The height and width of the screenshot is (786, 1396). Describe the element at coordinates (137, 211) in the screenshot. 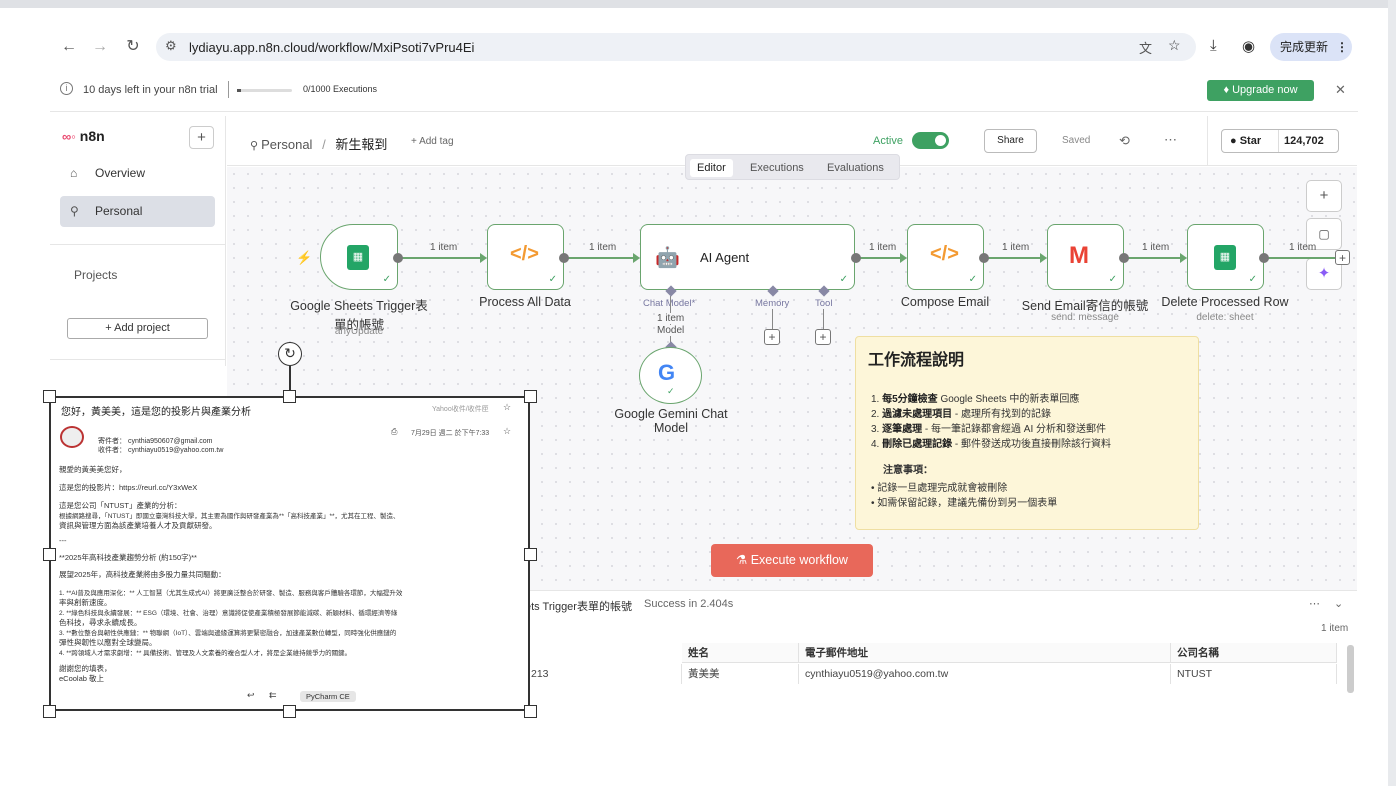

I see `sidebar-item-personal: ⚲ Personal` at that location.